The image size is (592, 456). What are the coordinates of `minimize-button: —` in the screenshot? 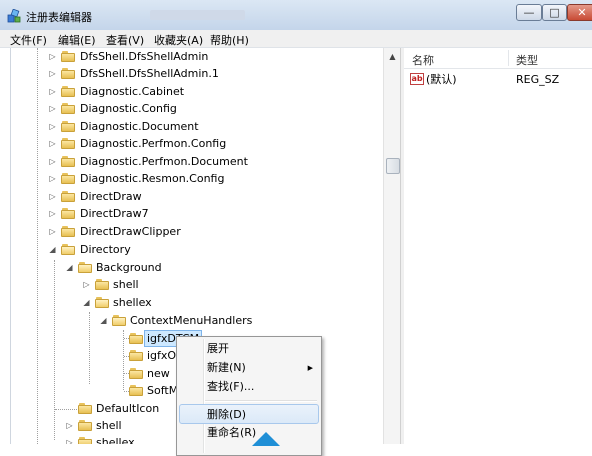 It's located at (529, 12).